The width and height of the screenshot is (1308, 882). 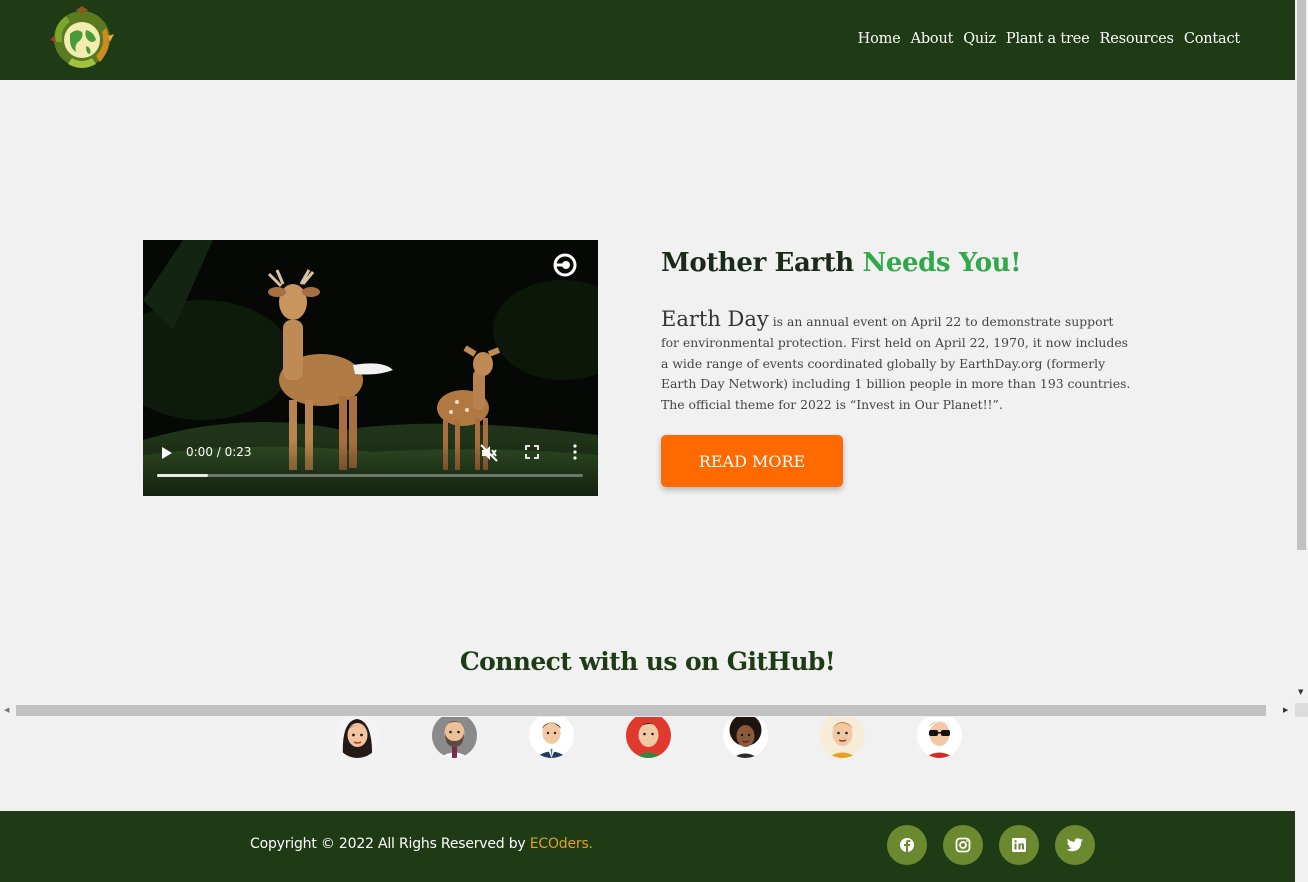 I want to click on vertical-scrollbar: ▼, so click(x=1301, y=441).